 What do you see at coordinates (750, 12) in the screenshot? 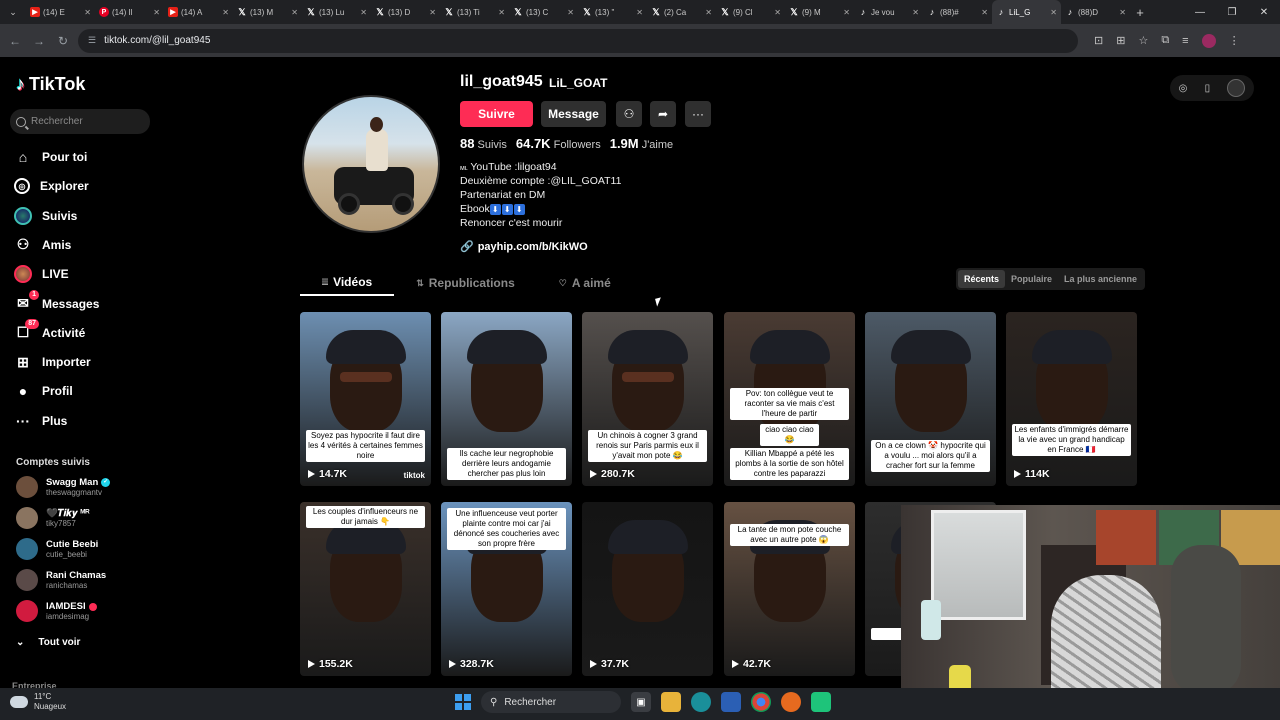
I see `browser-tab: 𝕏 (9) Cl ✕` at bounding box center [750, 12].